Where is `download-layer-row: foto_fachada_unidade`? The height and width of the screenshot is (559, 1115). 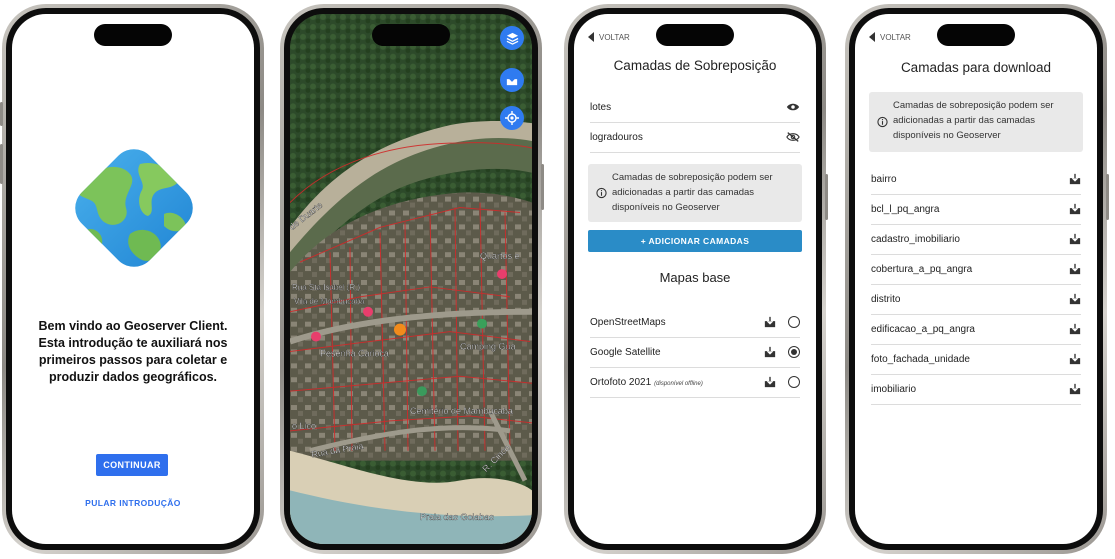
download-layer-row: foto_fachada_unidade is located at coordinates (976, 359).